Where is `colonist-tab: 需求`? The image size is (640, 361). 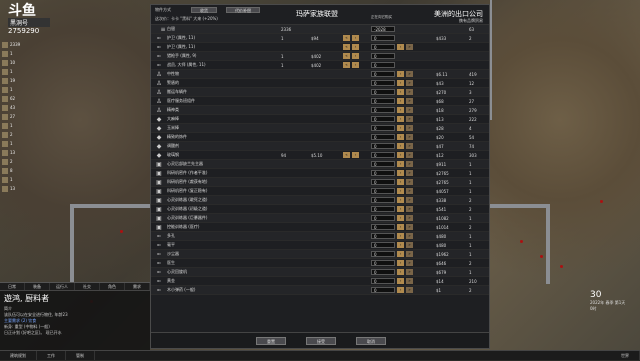 colonist-tab: 需求 is located at coordinates (137, 286).